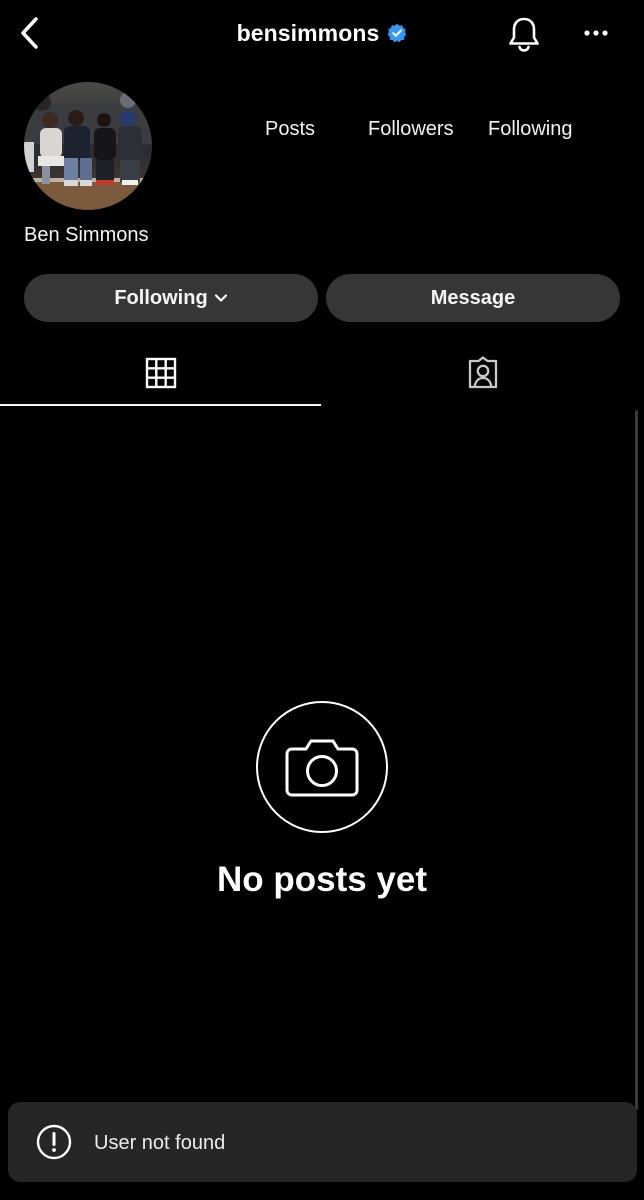  Describe the element at coordinates (530, 129) in the screenshot. I see `following-stat: Following` at that location.